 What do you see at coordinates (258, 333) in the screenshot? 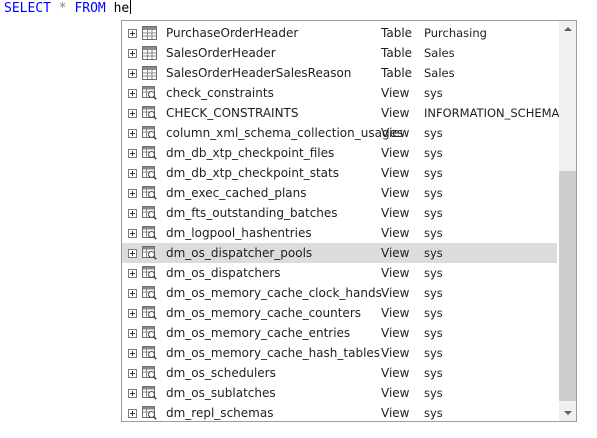
I see `object-name: dm_os_memory_cache_entries` at bounding box center [258, 333].